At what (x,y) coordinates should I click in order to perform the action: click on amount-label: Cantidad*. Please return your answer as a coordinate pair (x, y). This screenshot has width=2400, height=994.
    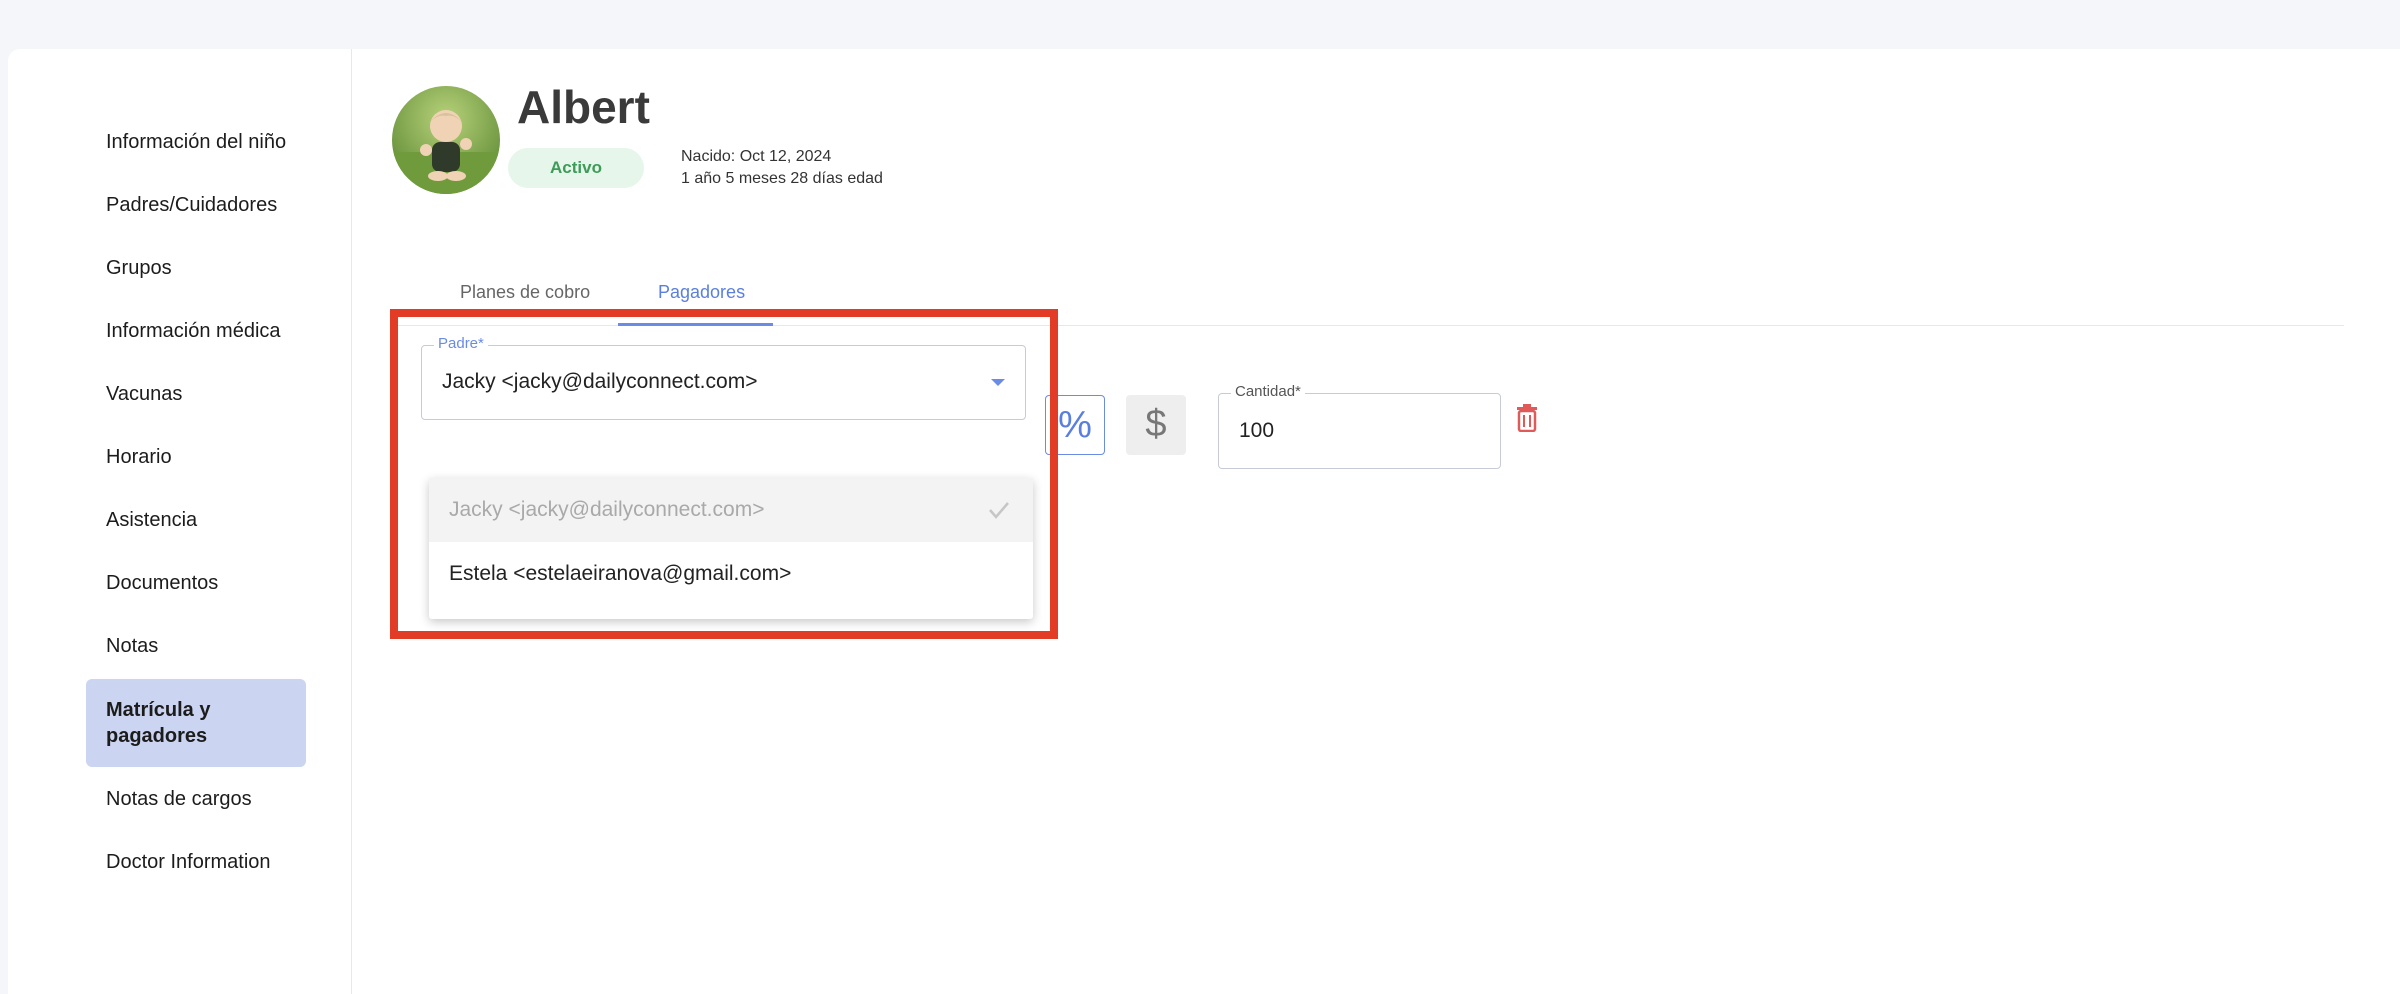
    Looking at the image, I should click on (1268, 392).